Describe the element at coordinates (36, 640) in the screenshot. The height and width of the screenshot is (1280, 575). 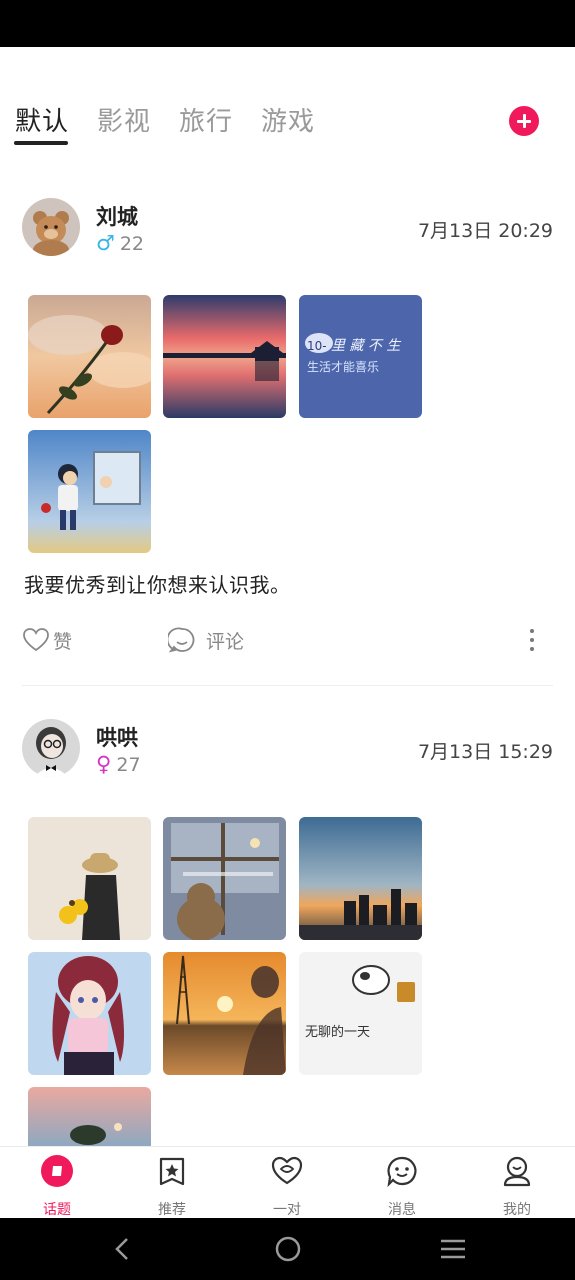
I see `heart-icon` at that location.